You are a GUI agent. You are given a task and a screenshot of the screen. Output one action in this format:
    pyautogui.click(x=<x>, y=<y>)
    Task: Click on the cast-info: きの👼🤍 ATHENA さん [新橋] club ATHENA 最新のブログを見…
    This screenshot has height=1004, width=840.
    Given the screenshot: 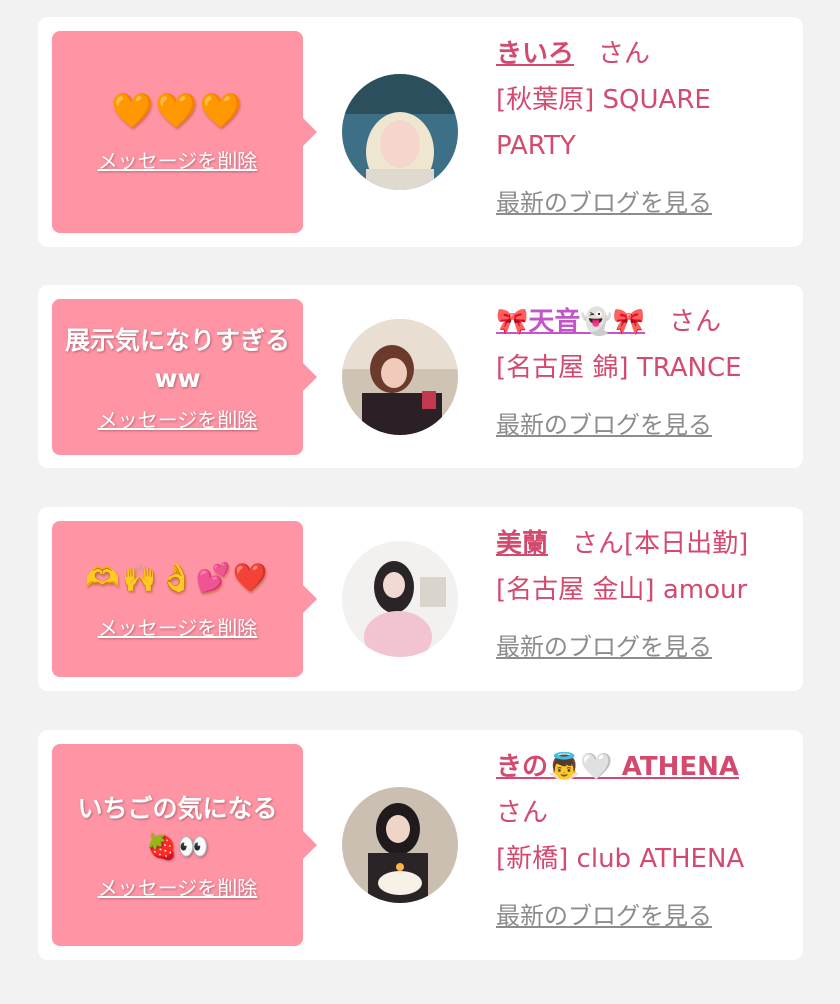 What is the action you would take?
    pyautogui.click(x=646, y=837)
    